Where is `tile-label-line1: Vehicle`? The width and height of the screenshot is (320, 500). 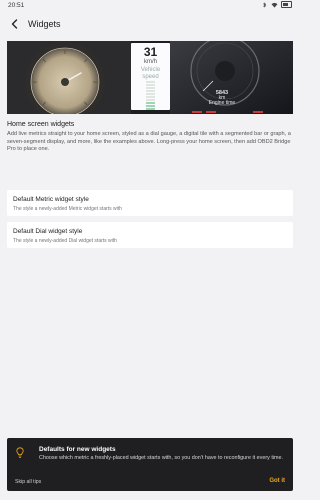 tile-label-line1: Vehicle is located at coordinates (150, 70).